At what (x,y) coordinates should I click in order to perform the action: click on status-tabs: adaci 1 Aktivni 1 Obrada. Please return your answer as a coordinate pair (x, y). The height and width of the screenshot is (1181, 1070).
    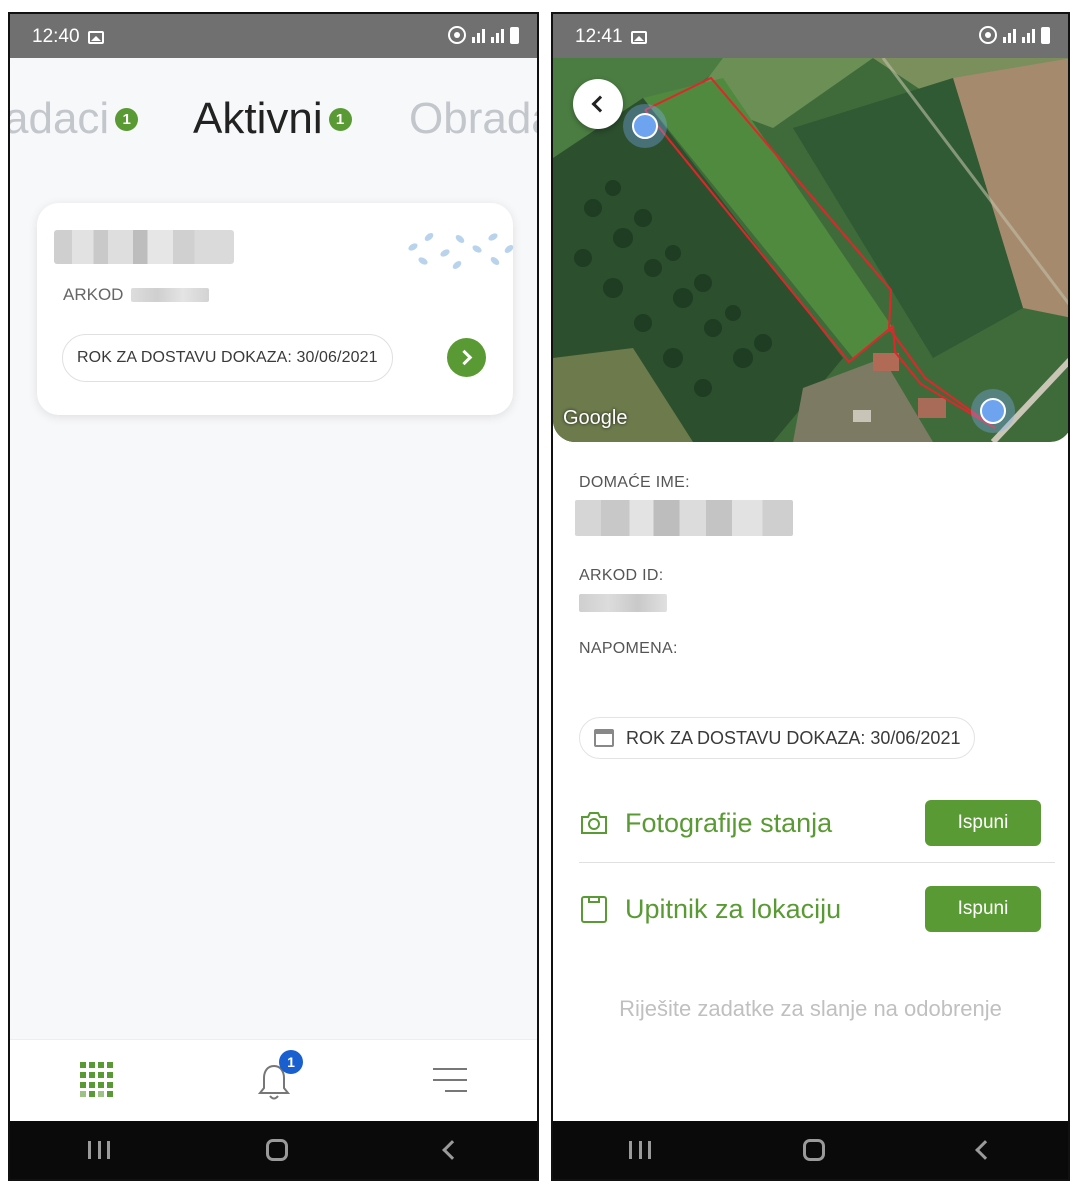
    Looking at the image, I should click on (273, 118).